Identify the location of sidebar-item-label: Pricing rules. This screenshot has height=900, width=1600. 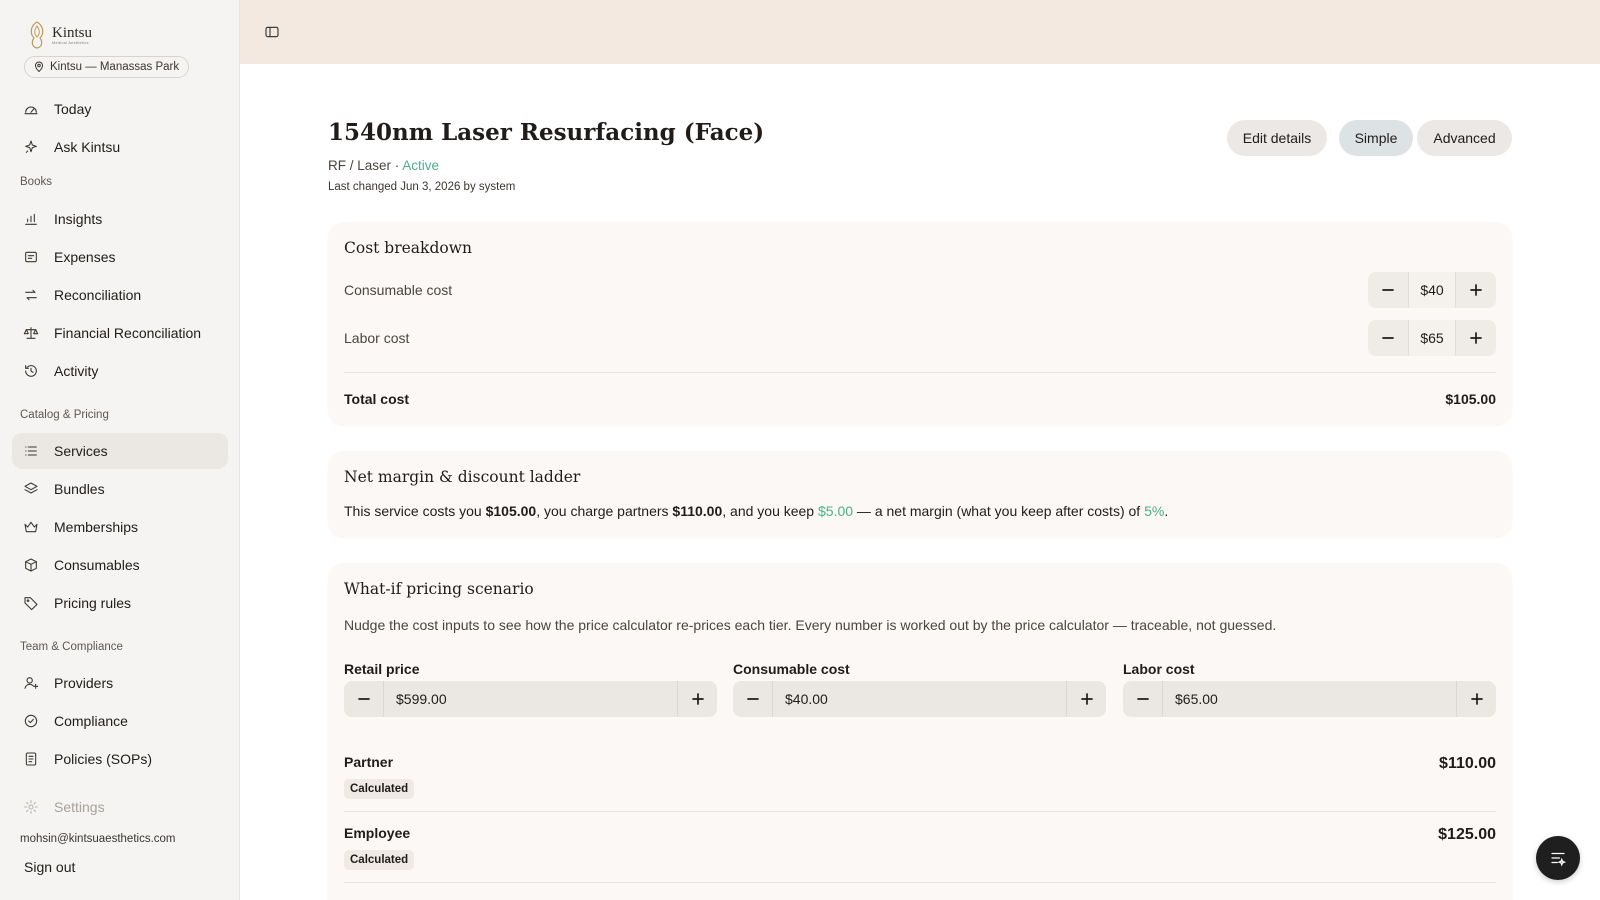
(93, 603).